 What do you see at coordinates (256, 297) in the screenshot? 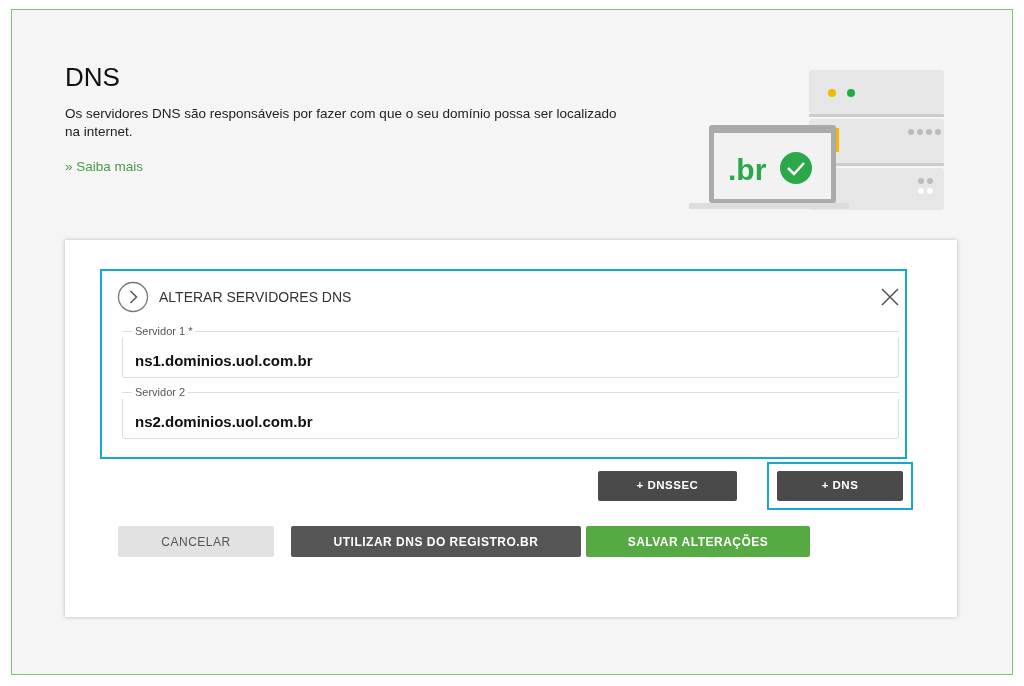
I see `panel-title: ALTERAR SERVIDORES DNS` at bounding box center [256, 297].